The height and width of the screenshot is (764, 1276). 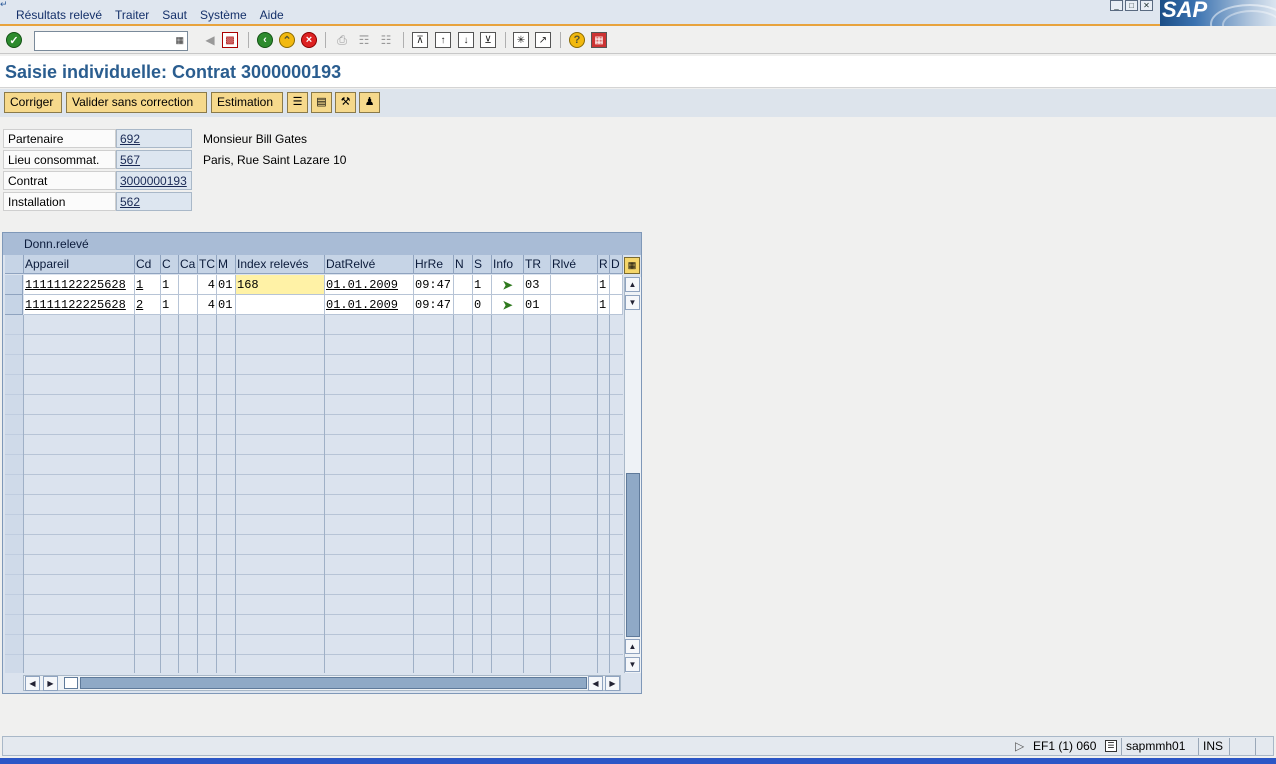 I want to click on command-history-icon: ▦, so click(x=179, y=40).